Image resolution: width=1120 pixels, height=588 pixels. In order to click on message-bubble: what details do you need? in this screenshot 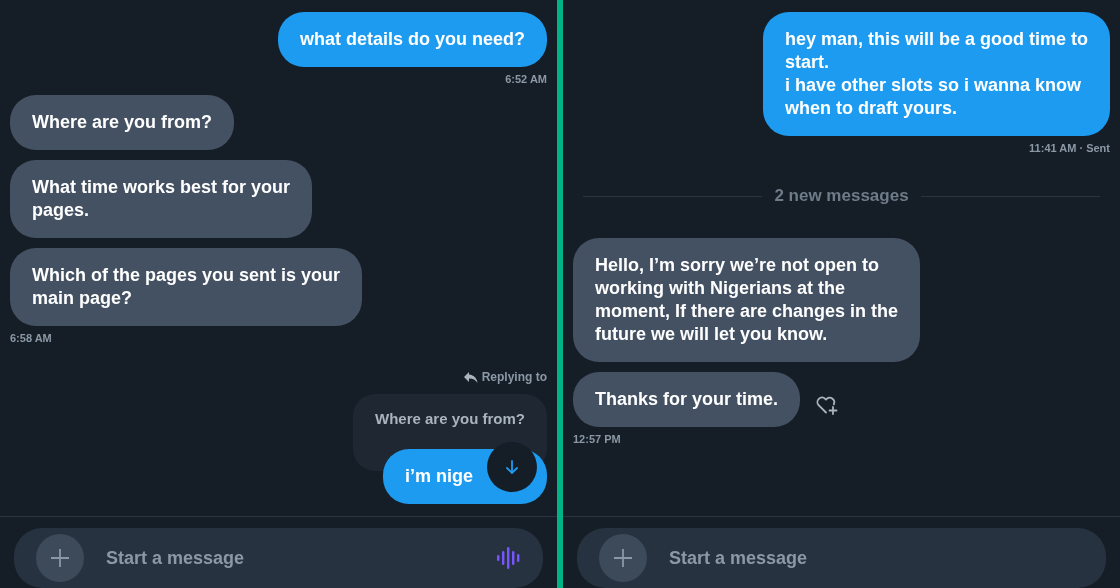, I will do `click(412, 39)`.